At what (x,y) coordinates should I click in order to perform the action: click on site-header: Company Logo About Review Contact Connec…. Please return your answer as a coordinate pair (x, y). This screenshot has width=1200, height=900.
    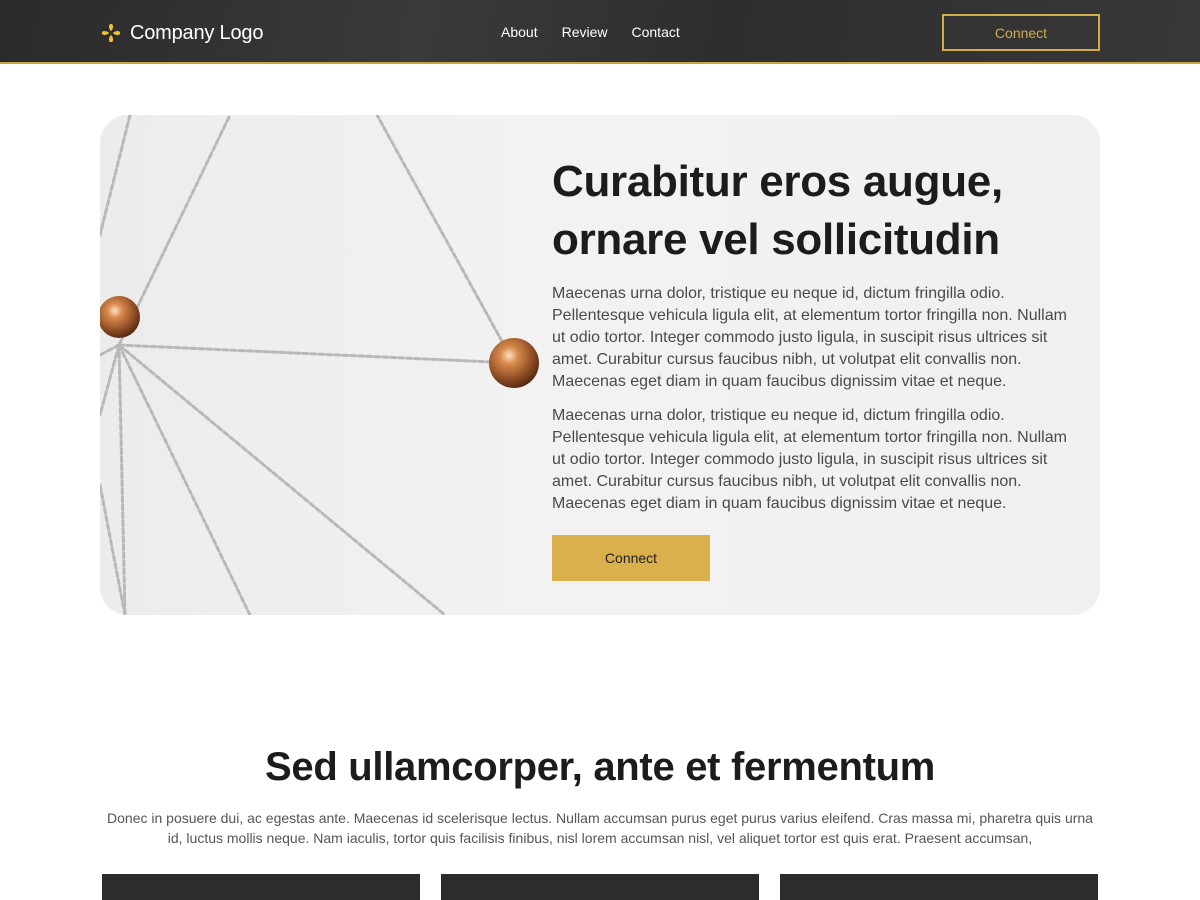
    Looking at the image, I should click on (600, 32).